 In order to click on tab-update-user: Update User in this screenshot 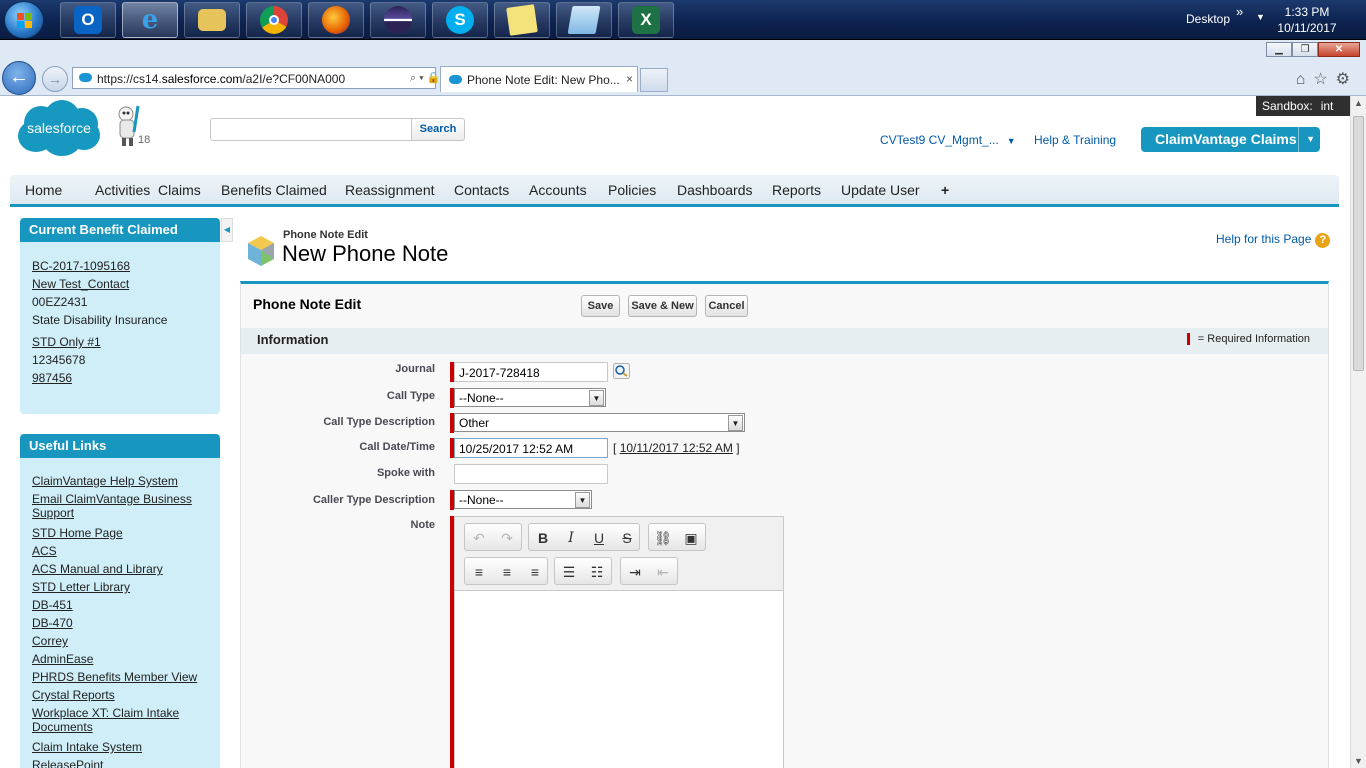, I will do `click(880, 190)`.